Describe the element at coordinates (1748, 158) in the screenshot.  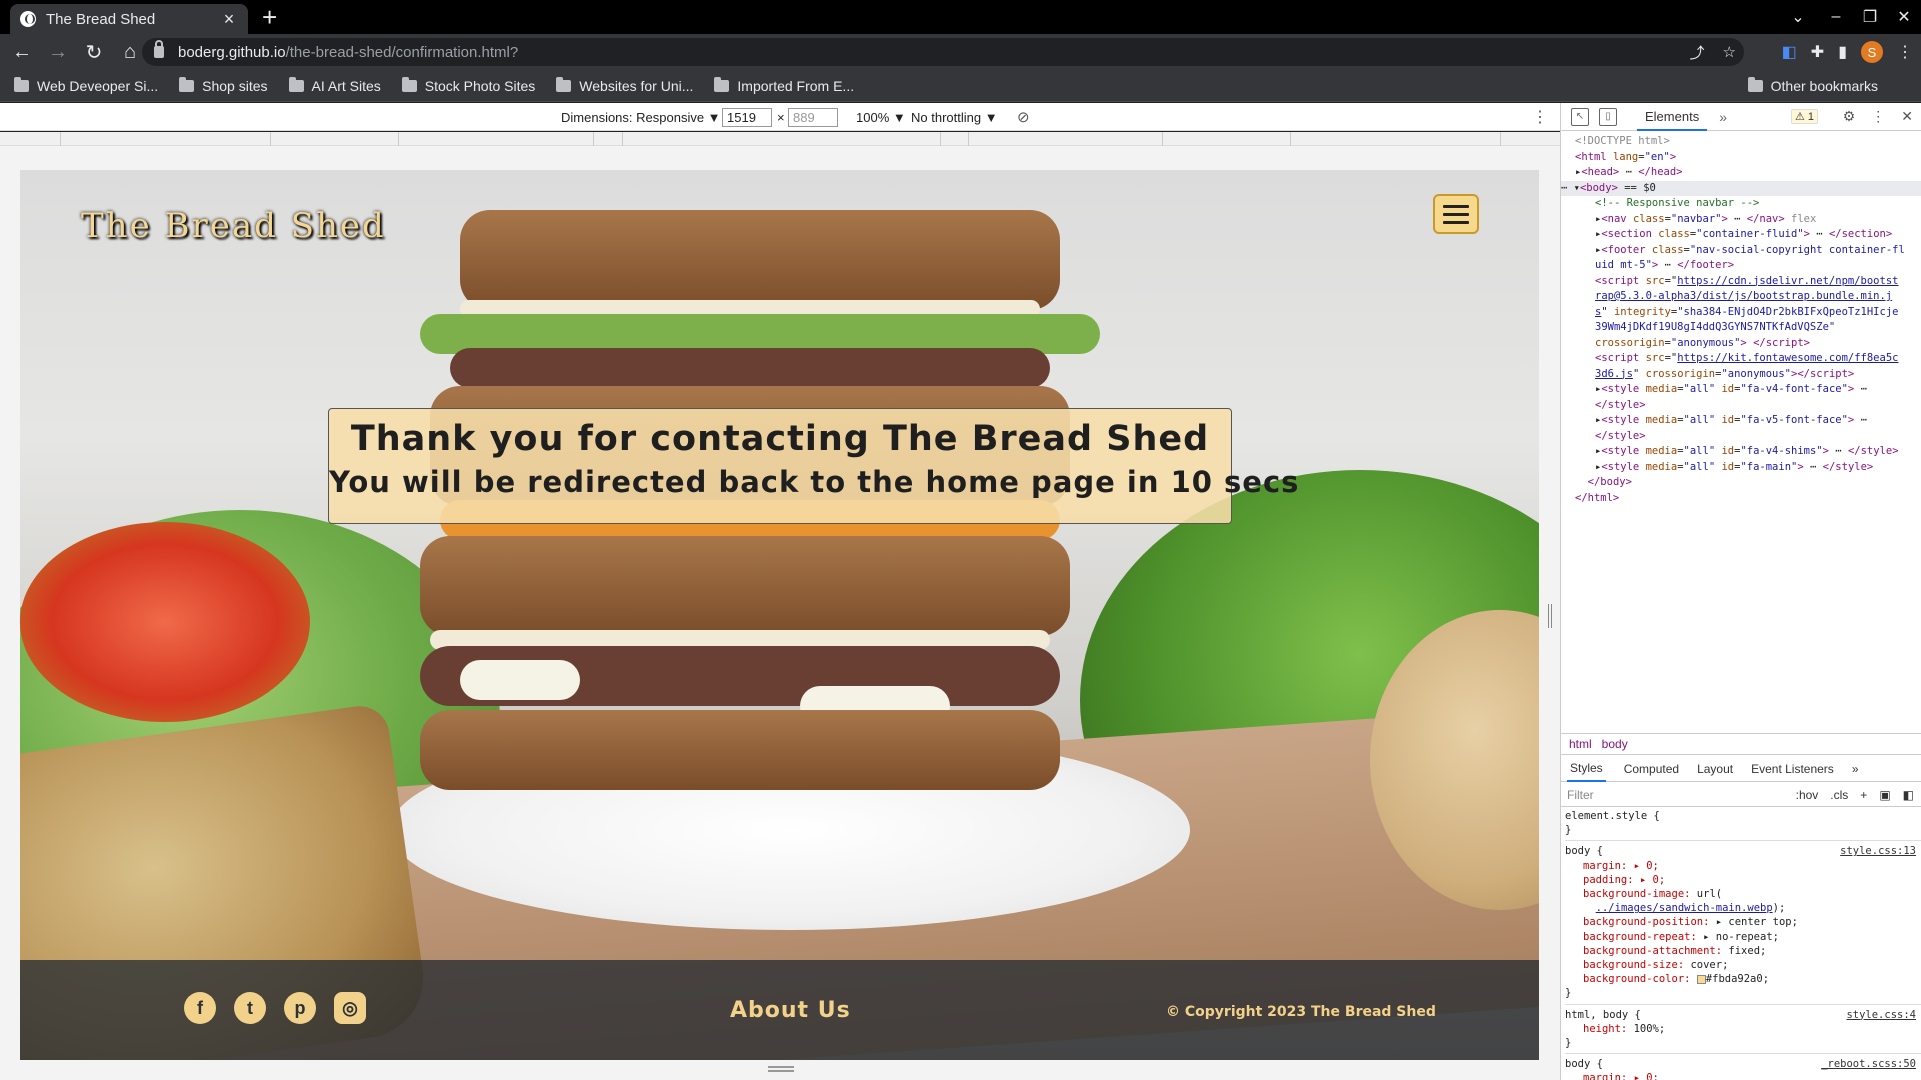
I see `dom-node-line: <html lang="en">` at that location.